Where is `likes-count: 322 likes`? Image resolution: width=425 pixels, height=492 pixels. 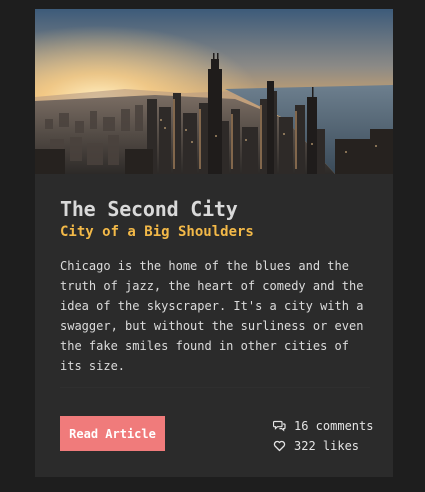
likes-count: 322 likes is located at coordinates (327, 445).